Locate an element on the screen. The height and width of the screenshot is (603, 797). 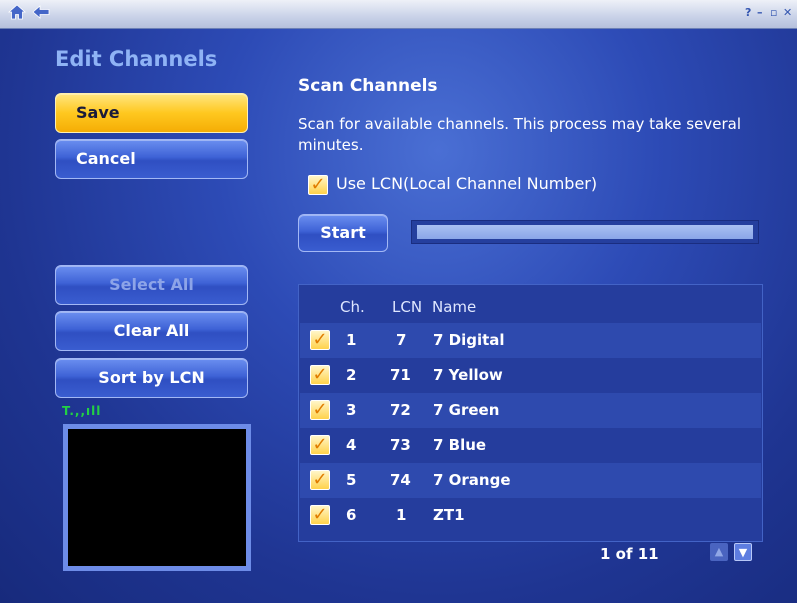
column-header-ch: Ch. is located at coordinates (352, 307).